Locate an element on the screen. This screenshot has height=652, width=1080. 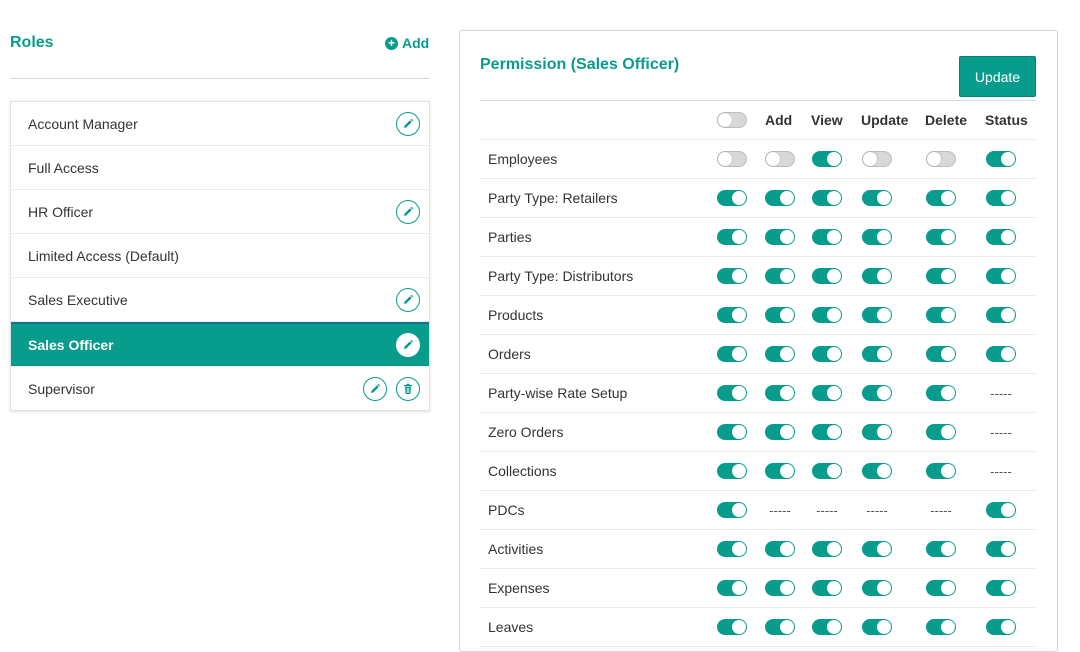
permission-row-label: Party Type: Retailers is located at coordinates (553, 198).